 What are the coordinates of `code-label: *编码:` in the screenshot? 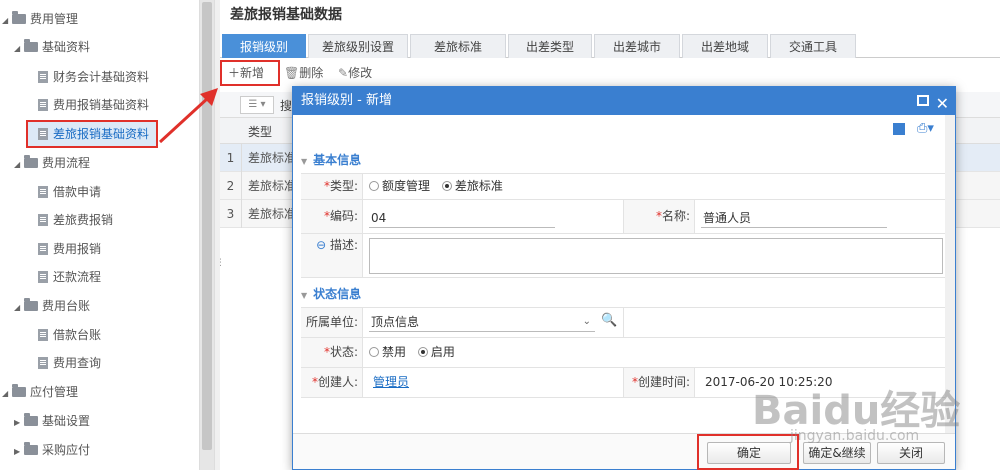 It's located at (332, 216).